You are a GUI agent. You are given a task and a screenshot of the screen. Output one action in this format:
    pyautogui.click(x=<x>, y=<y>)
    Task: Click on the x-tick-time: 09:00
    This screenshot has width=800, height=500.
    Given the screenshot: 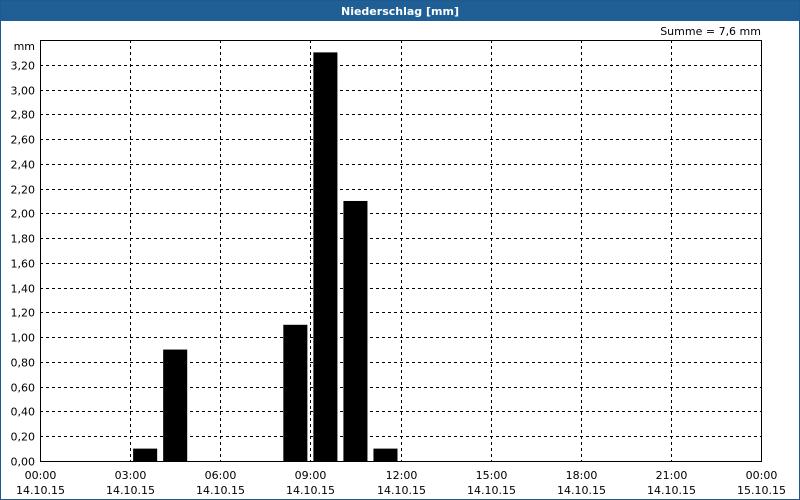 What is the action you would take?
    pyautogui.click(x=311, y=475)
    